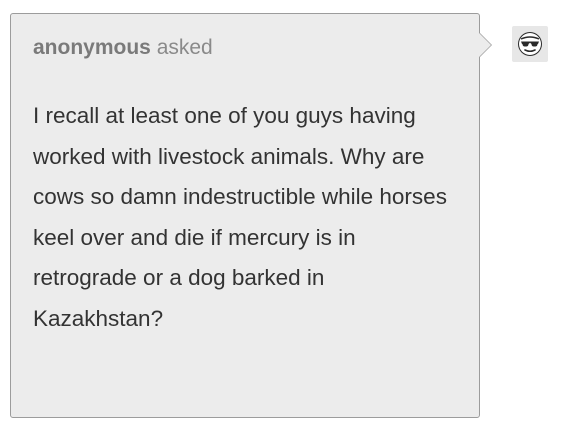 The height and width of the screenshot is (432, 564). I want to click on anonymous-sunglasses-avatar-icon, so click(530, 44).